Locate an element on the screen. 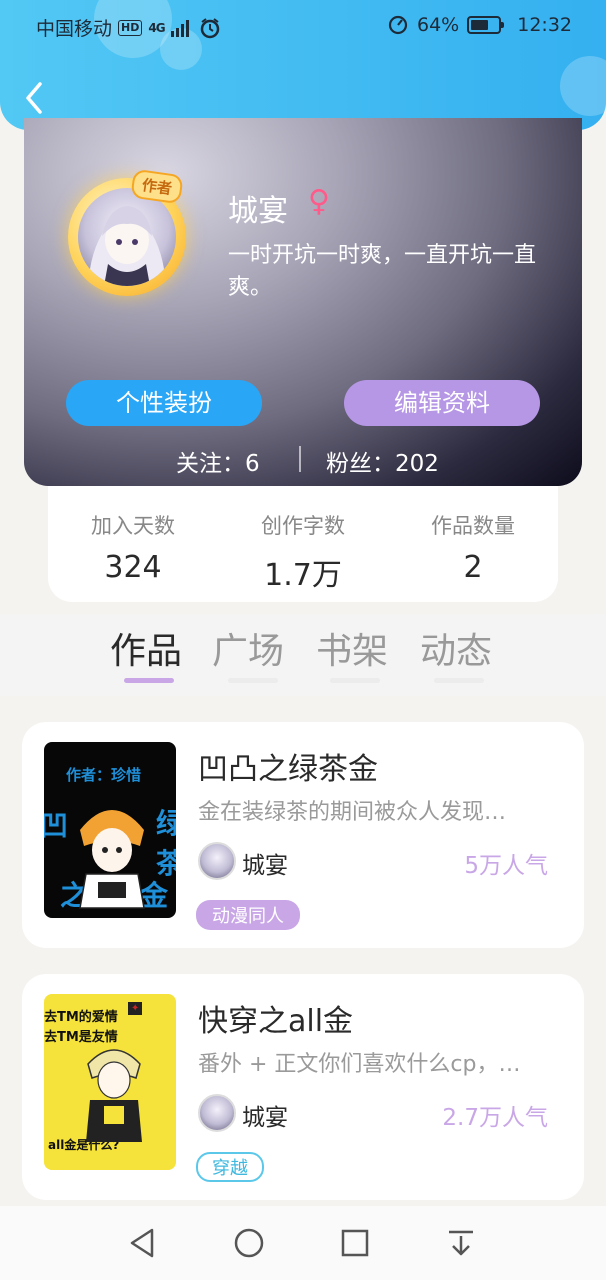 The image size is (606, 1280). following-count: 关注：6 is located at coordinates (218, 461).